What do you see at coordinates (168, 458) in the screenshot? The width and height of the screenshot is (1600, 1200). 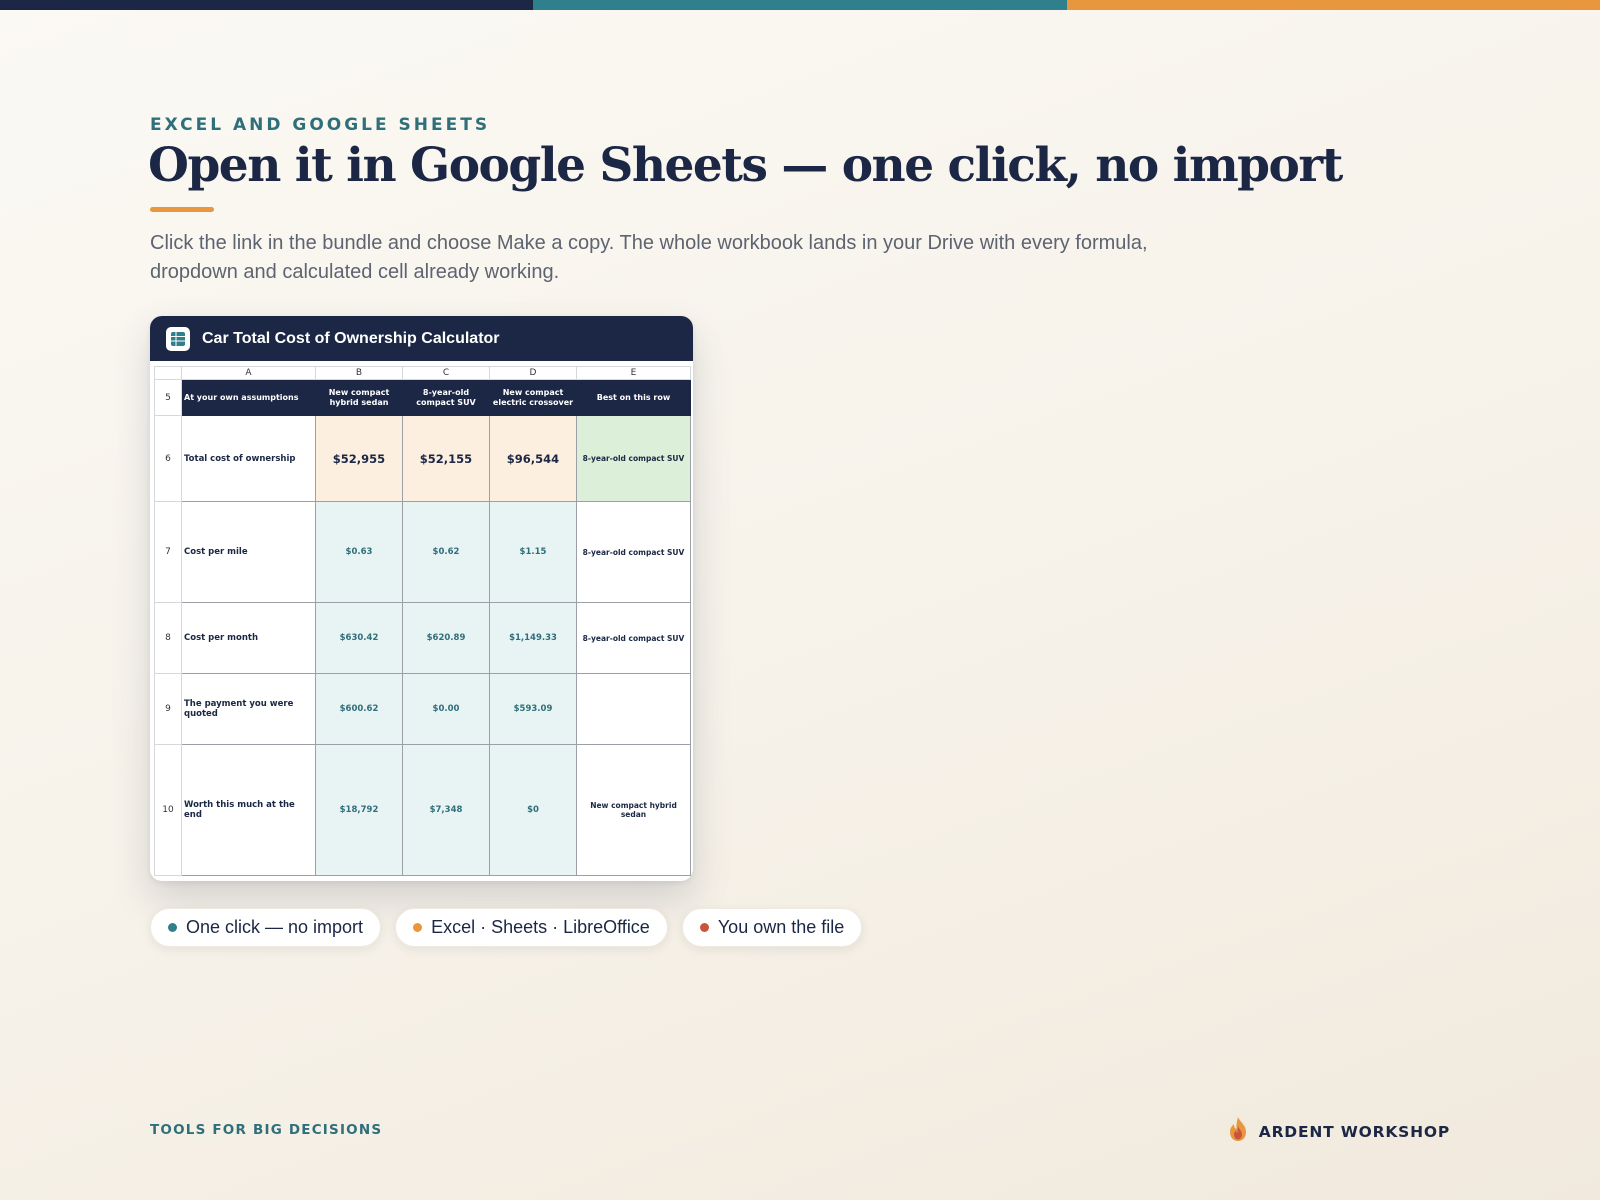 I see `row-number: 6` at bounding box center [168, 458].